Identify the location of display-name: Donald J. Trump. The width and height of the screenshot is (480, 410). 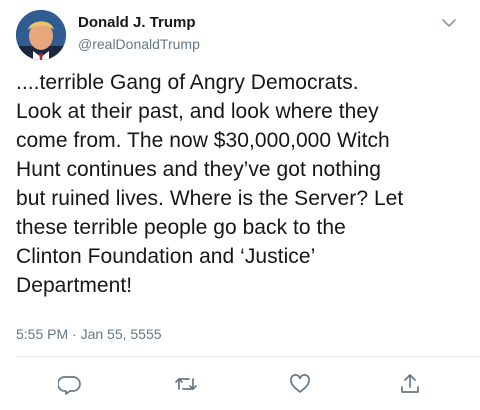
(137, 22).